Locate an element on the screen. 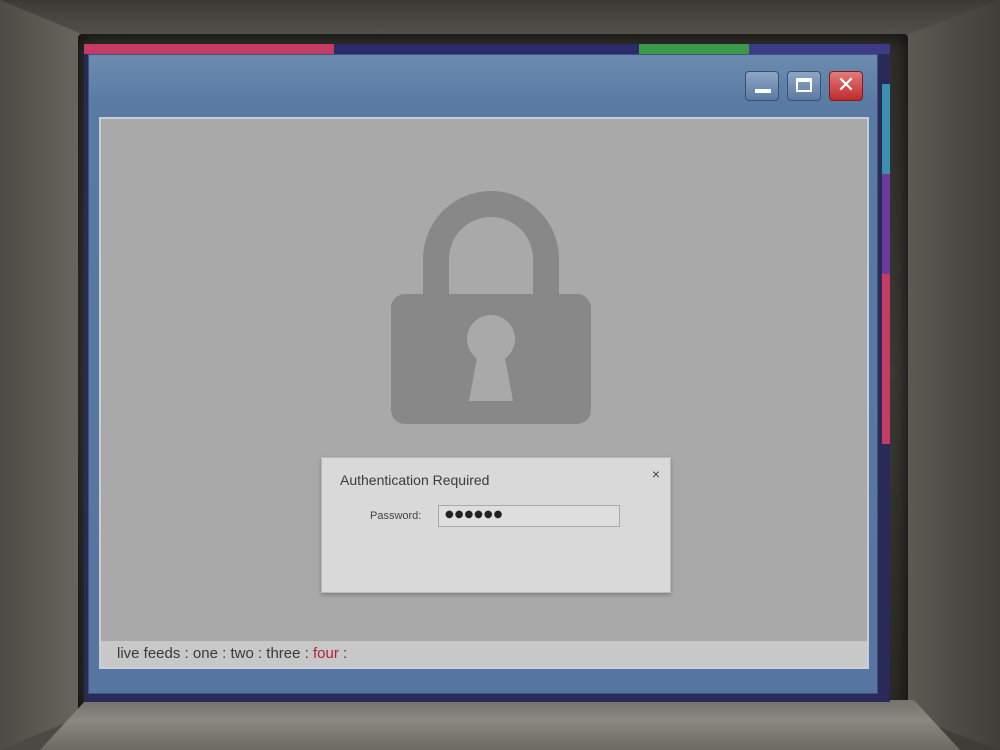 This screenshot has width=1000, height=750. feed-link-three: three is located at coordinates (283, 653).